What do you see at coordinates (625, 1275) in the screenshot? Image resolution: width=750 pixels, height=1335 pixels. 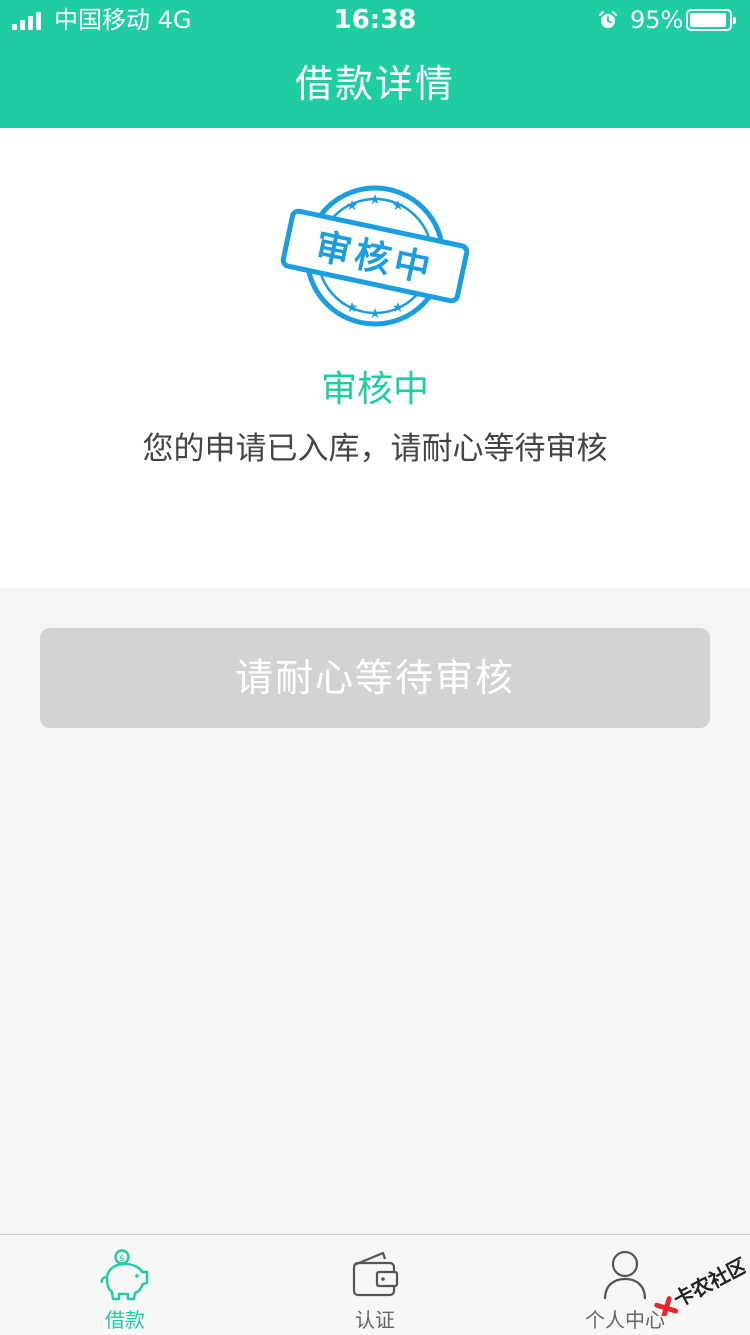 I see `user-icon` at bounding box center [625, 1275].